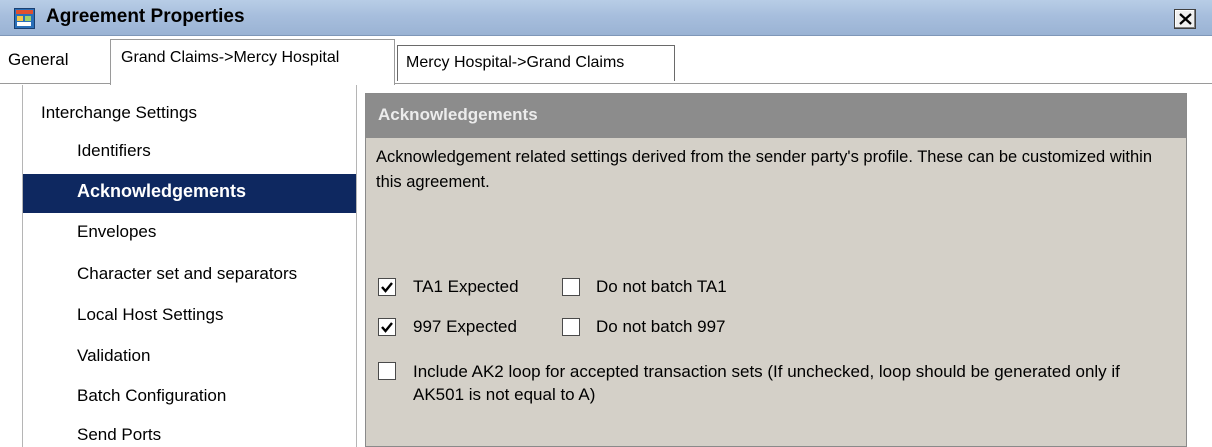 The width and height of the screenshot is (1212, 447). What do you see at coordinates (776, 116) in the screenshot?
I see `panel-header: Acknowledgements` at bounding box center [776, 116].